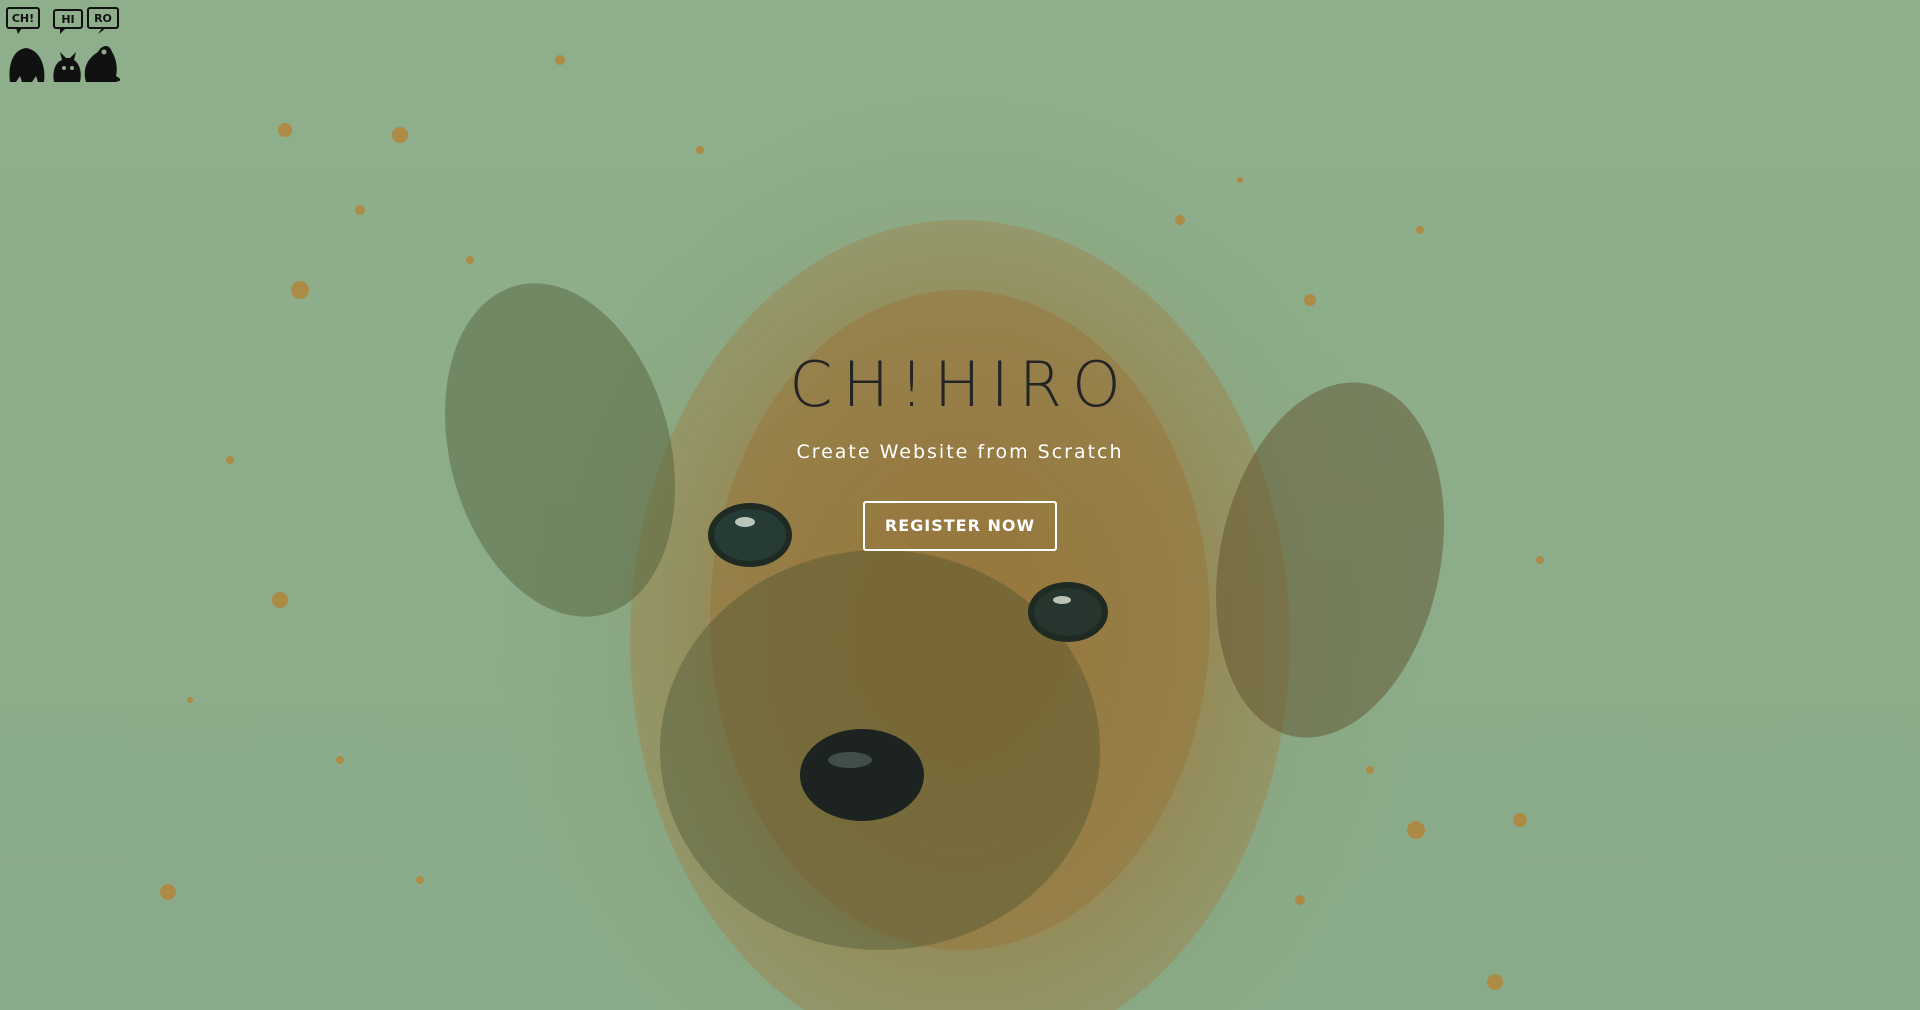 The width and height of the screenshot is (1920, 1010). What do you see at coordinates (23, 18) in the screenshot?
I see `logo-bubble-text: CH!` at bounding box center [23, 18].